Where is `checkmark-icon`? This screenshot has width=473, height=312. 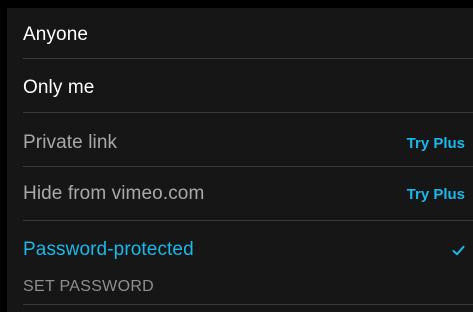 checkmark-icon is located at coordinates (458, 250).